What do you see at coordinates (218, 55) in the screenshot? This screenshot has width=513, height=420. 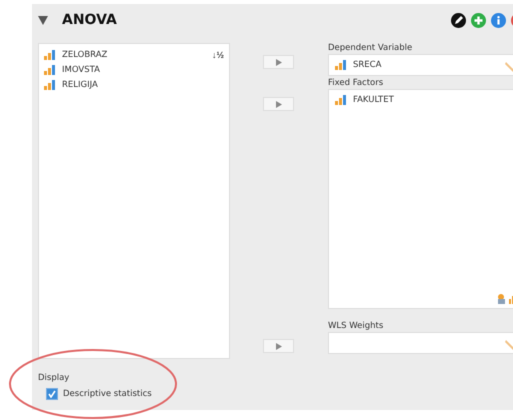 I see `sort-button: ↓½` at bounding box center [218, 55].